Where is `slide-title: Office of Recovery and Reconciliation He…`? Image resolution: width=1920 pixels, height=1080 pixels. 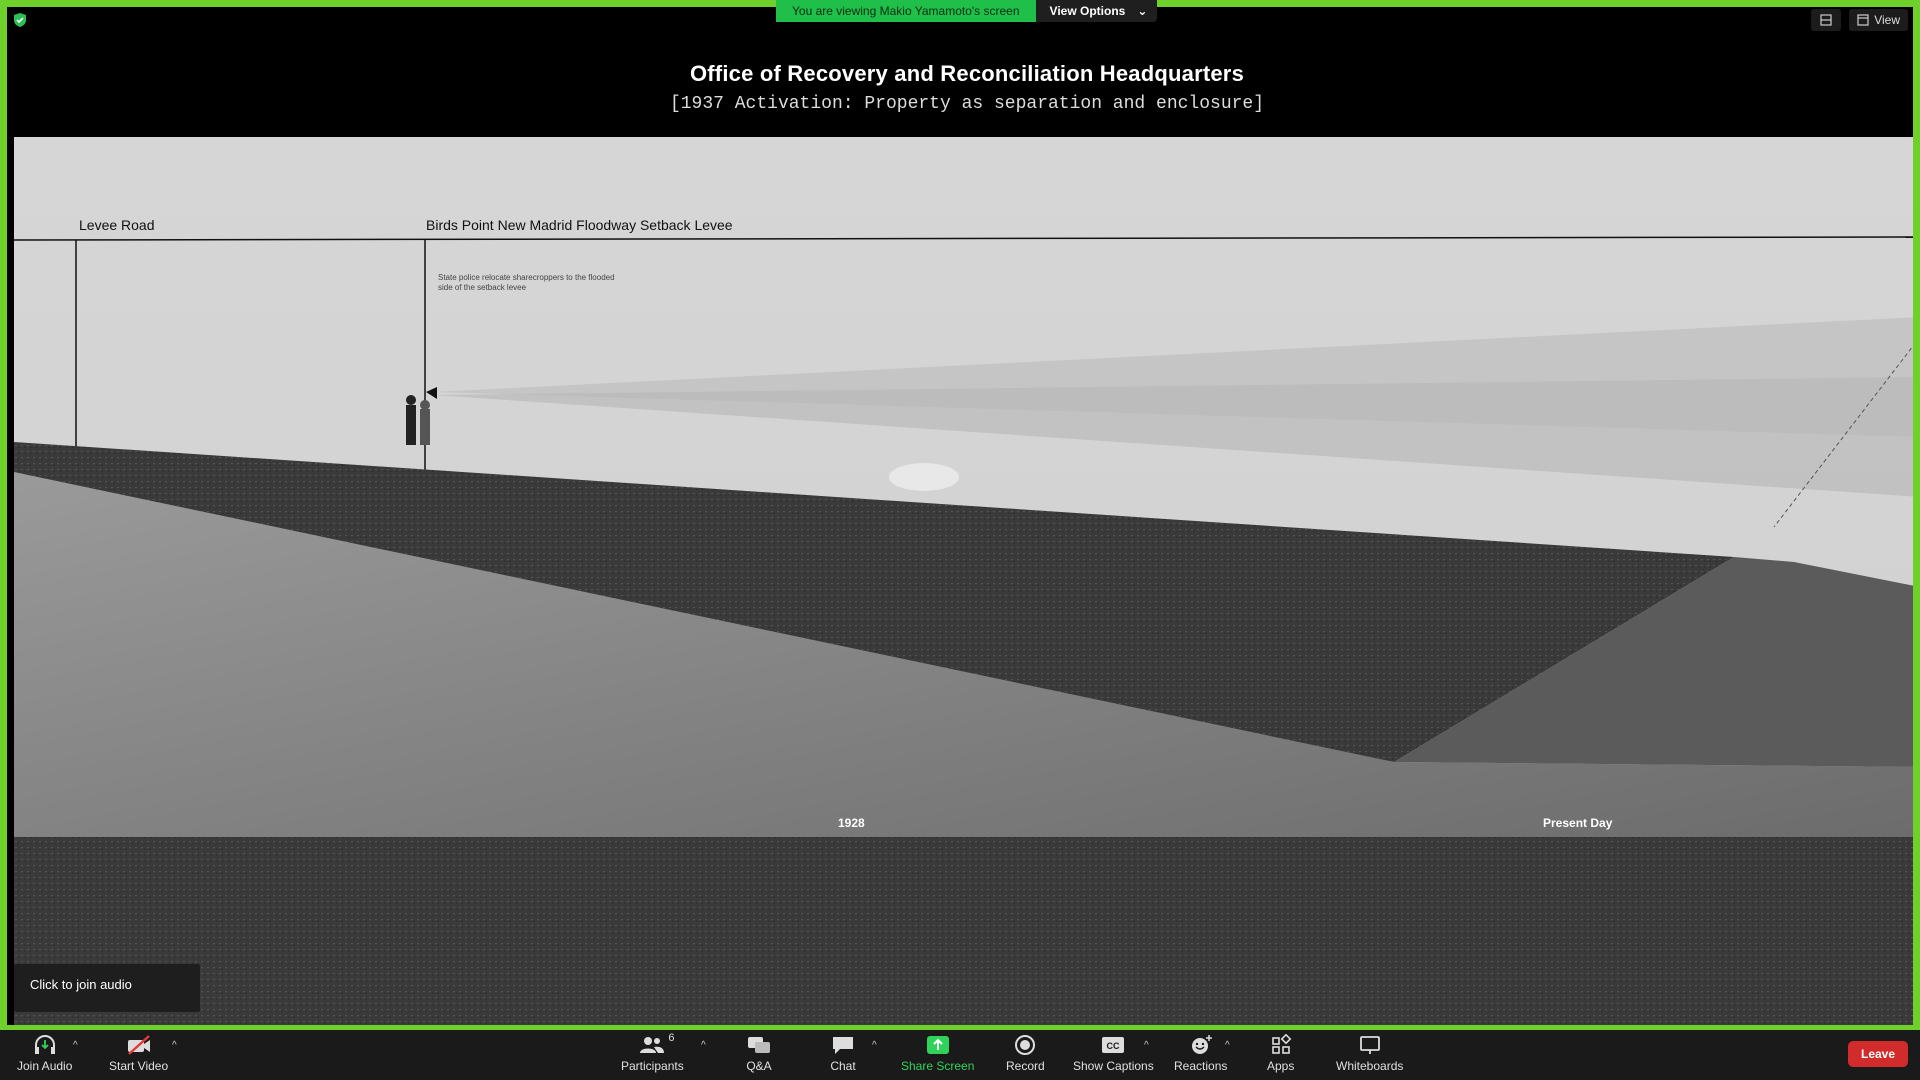 slide-title: Office of Recovery and Reconciliation He… is located at coordinates (967, 73).